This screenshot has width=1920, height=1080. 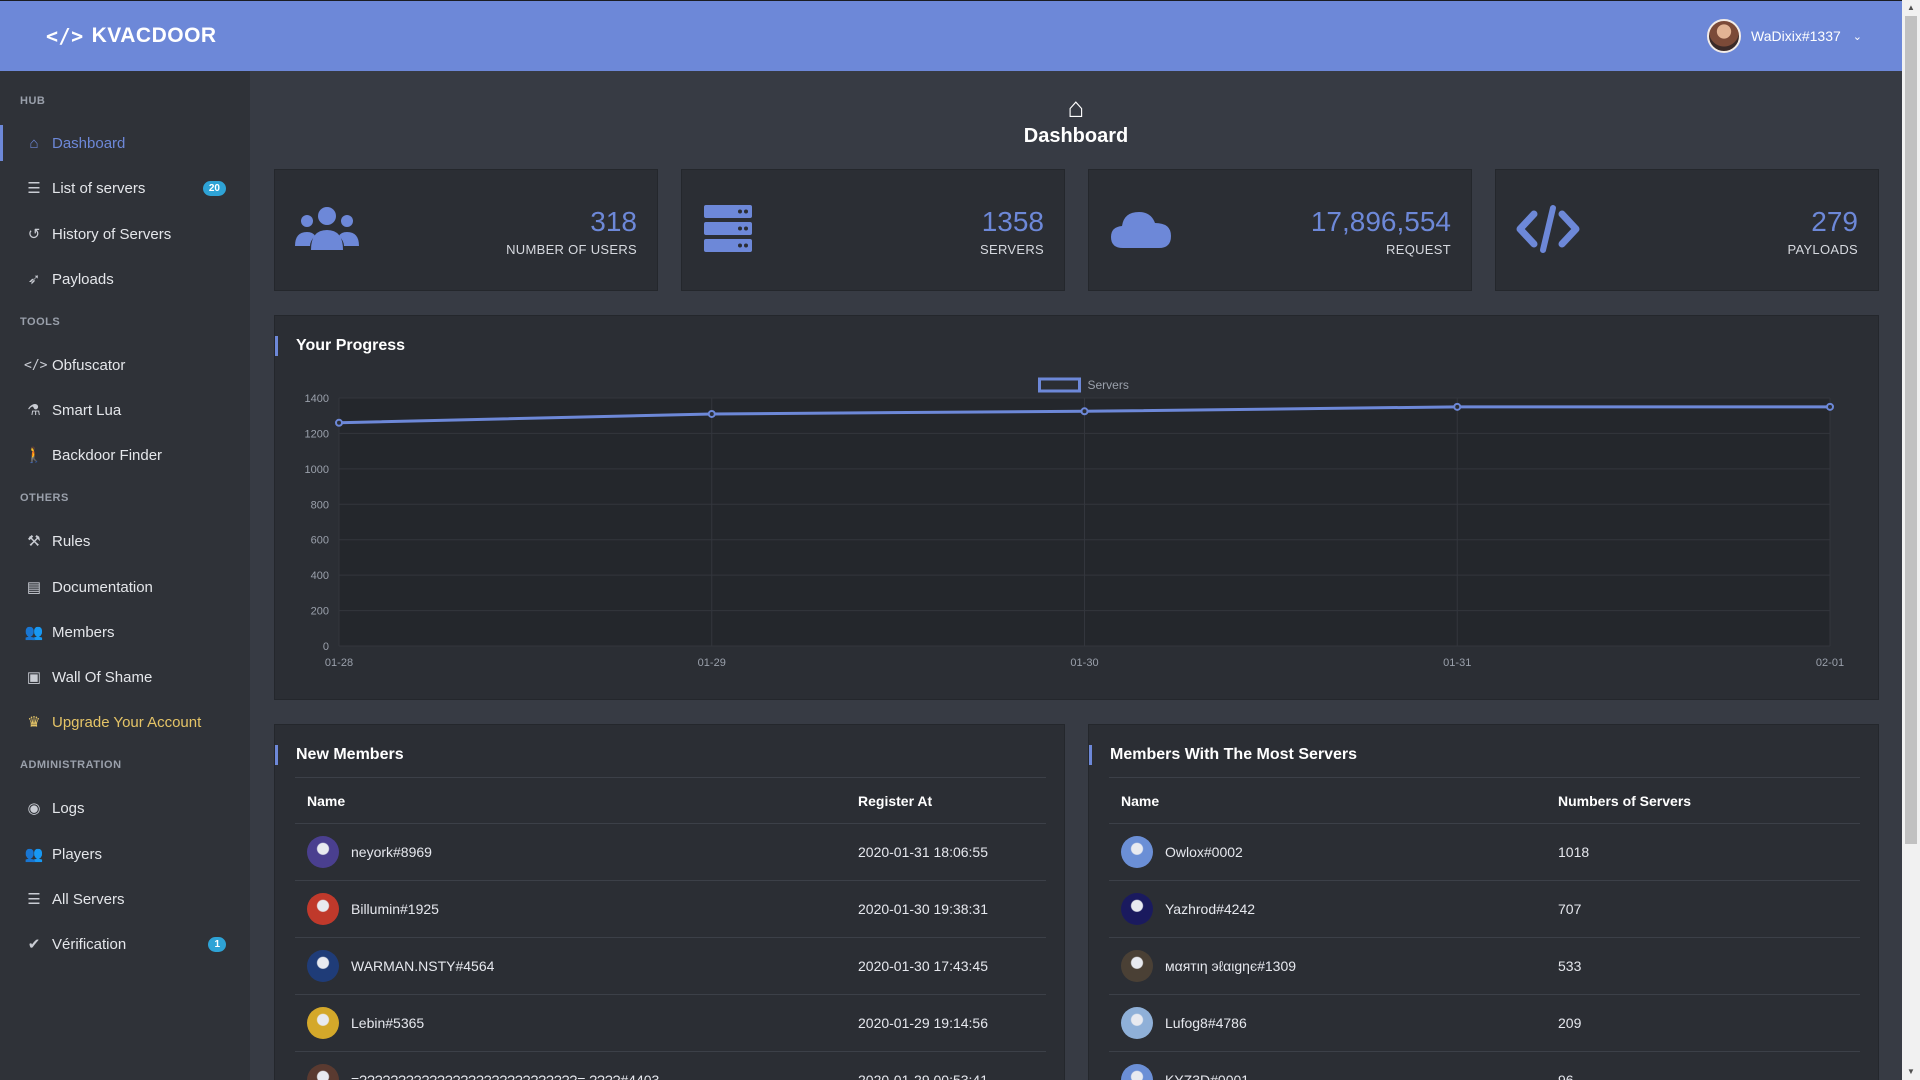 I want to click on sidebar-item-list-of-servers: ☰ List of servers 20, so click(x=125, y=188).